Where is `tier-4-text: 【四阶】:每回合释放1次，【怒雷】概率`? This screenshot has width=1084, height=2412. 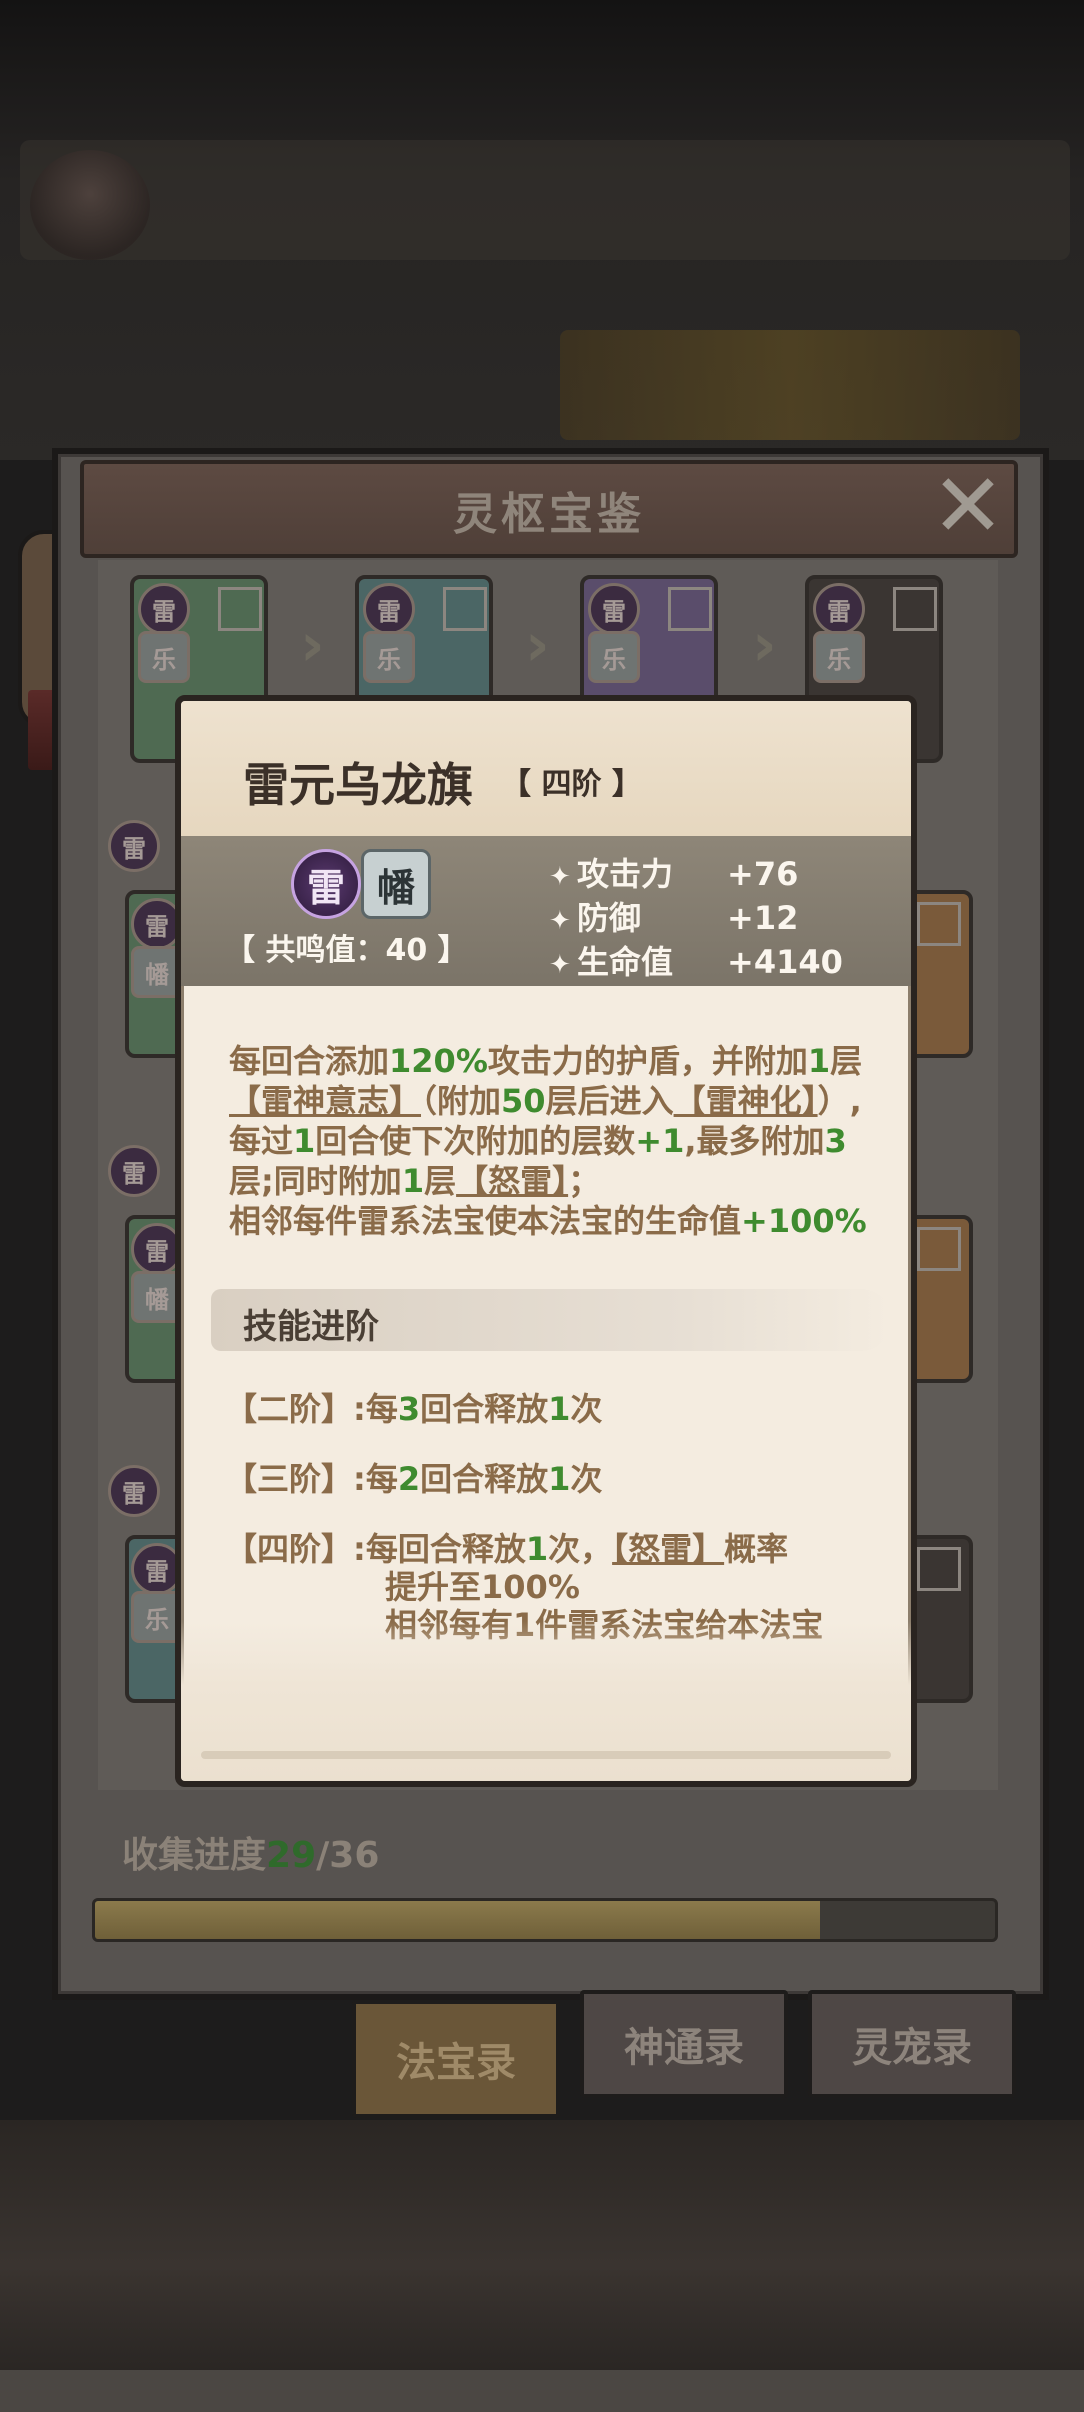
tier-4-text: 【四阶】:每回合释放1次，【怒雷】概率 is located at coordinates (506, 1549).